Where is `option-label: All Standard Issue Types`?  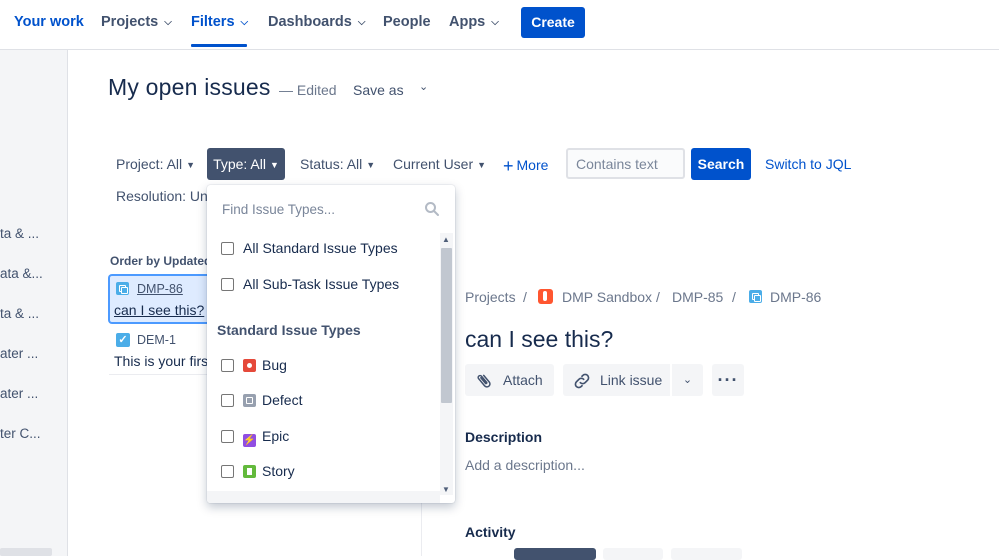
option-label: All Standard Issue Types is located at coordinates (320, 248).